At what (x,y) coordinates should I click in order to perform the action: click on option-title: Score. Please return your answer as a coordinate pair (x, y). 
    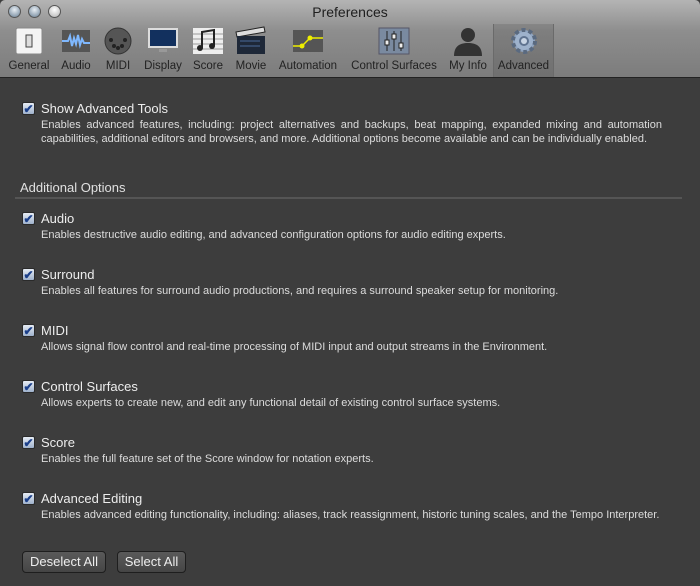
    Looking at the image, I should click on (58, 442).